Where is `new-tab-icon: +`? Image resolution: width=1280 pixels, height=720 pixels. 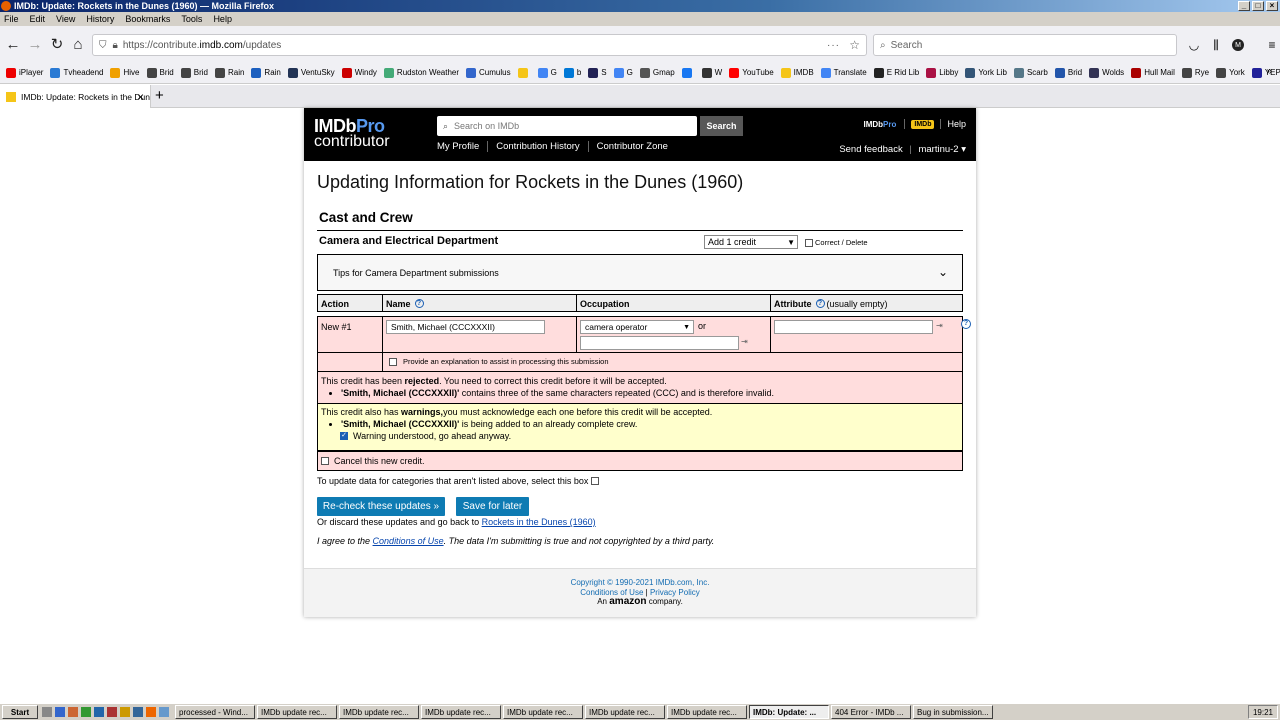 new-tab-icon: + is located at coordinates (159, 95).